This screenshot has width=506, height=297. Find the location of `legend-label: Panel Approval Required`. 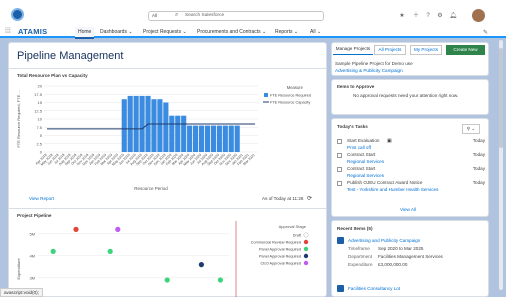

legend-label: Panel Approval Required is located at coordinates (280, 257).